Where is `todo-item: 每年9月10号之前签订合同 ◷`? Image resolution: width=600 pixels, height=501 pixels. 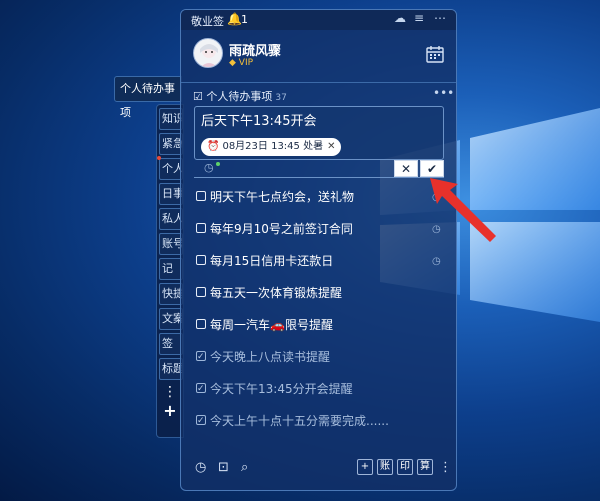 todo-item: 每年9月10号之前签订合同 ◷ is located at coordinates (321, 236).